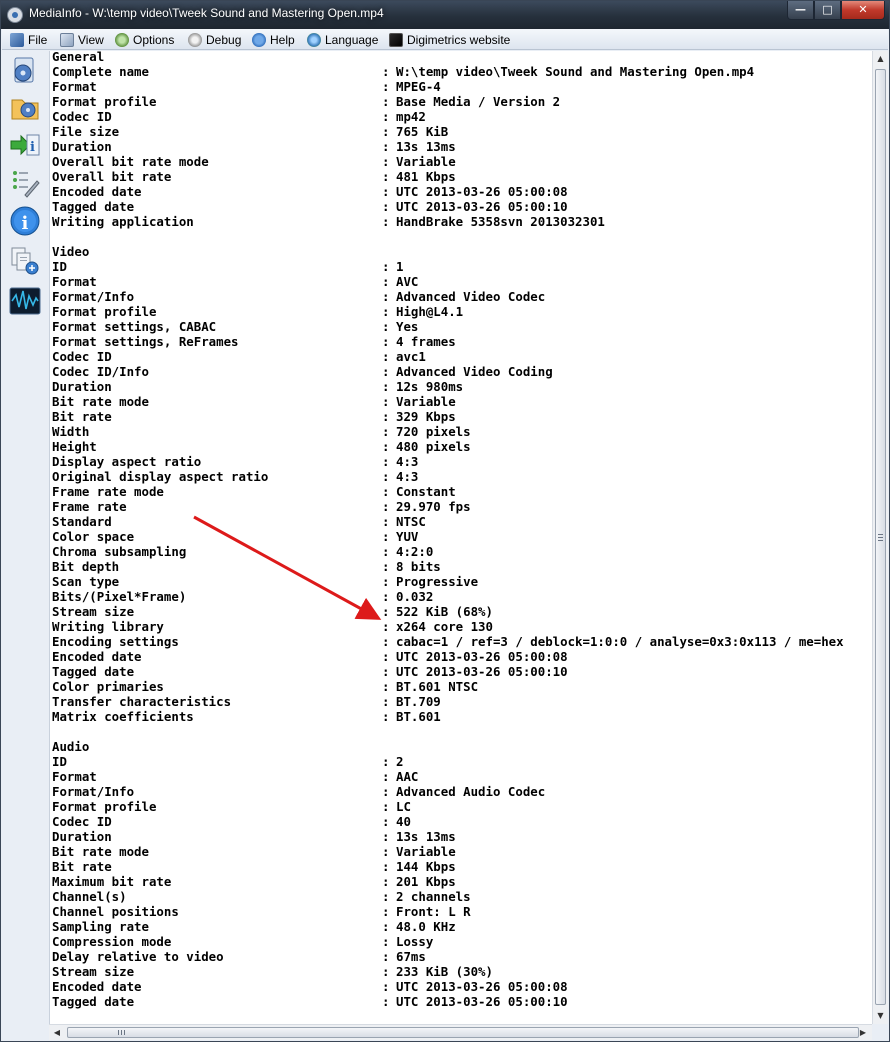  I want to click on field-name: Frame rate, so click(89, 506).